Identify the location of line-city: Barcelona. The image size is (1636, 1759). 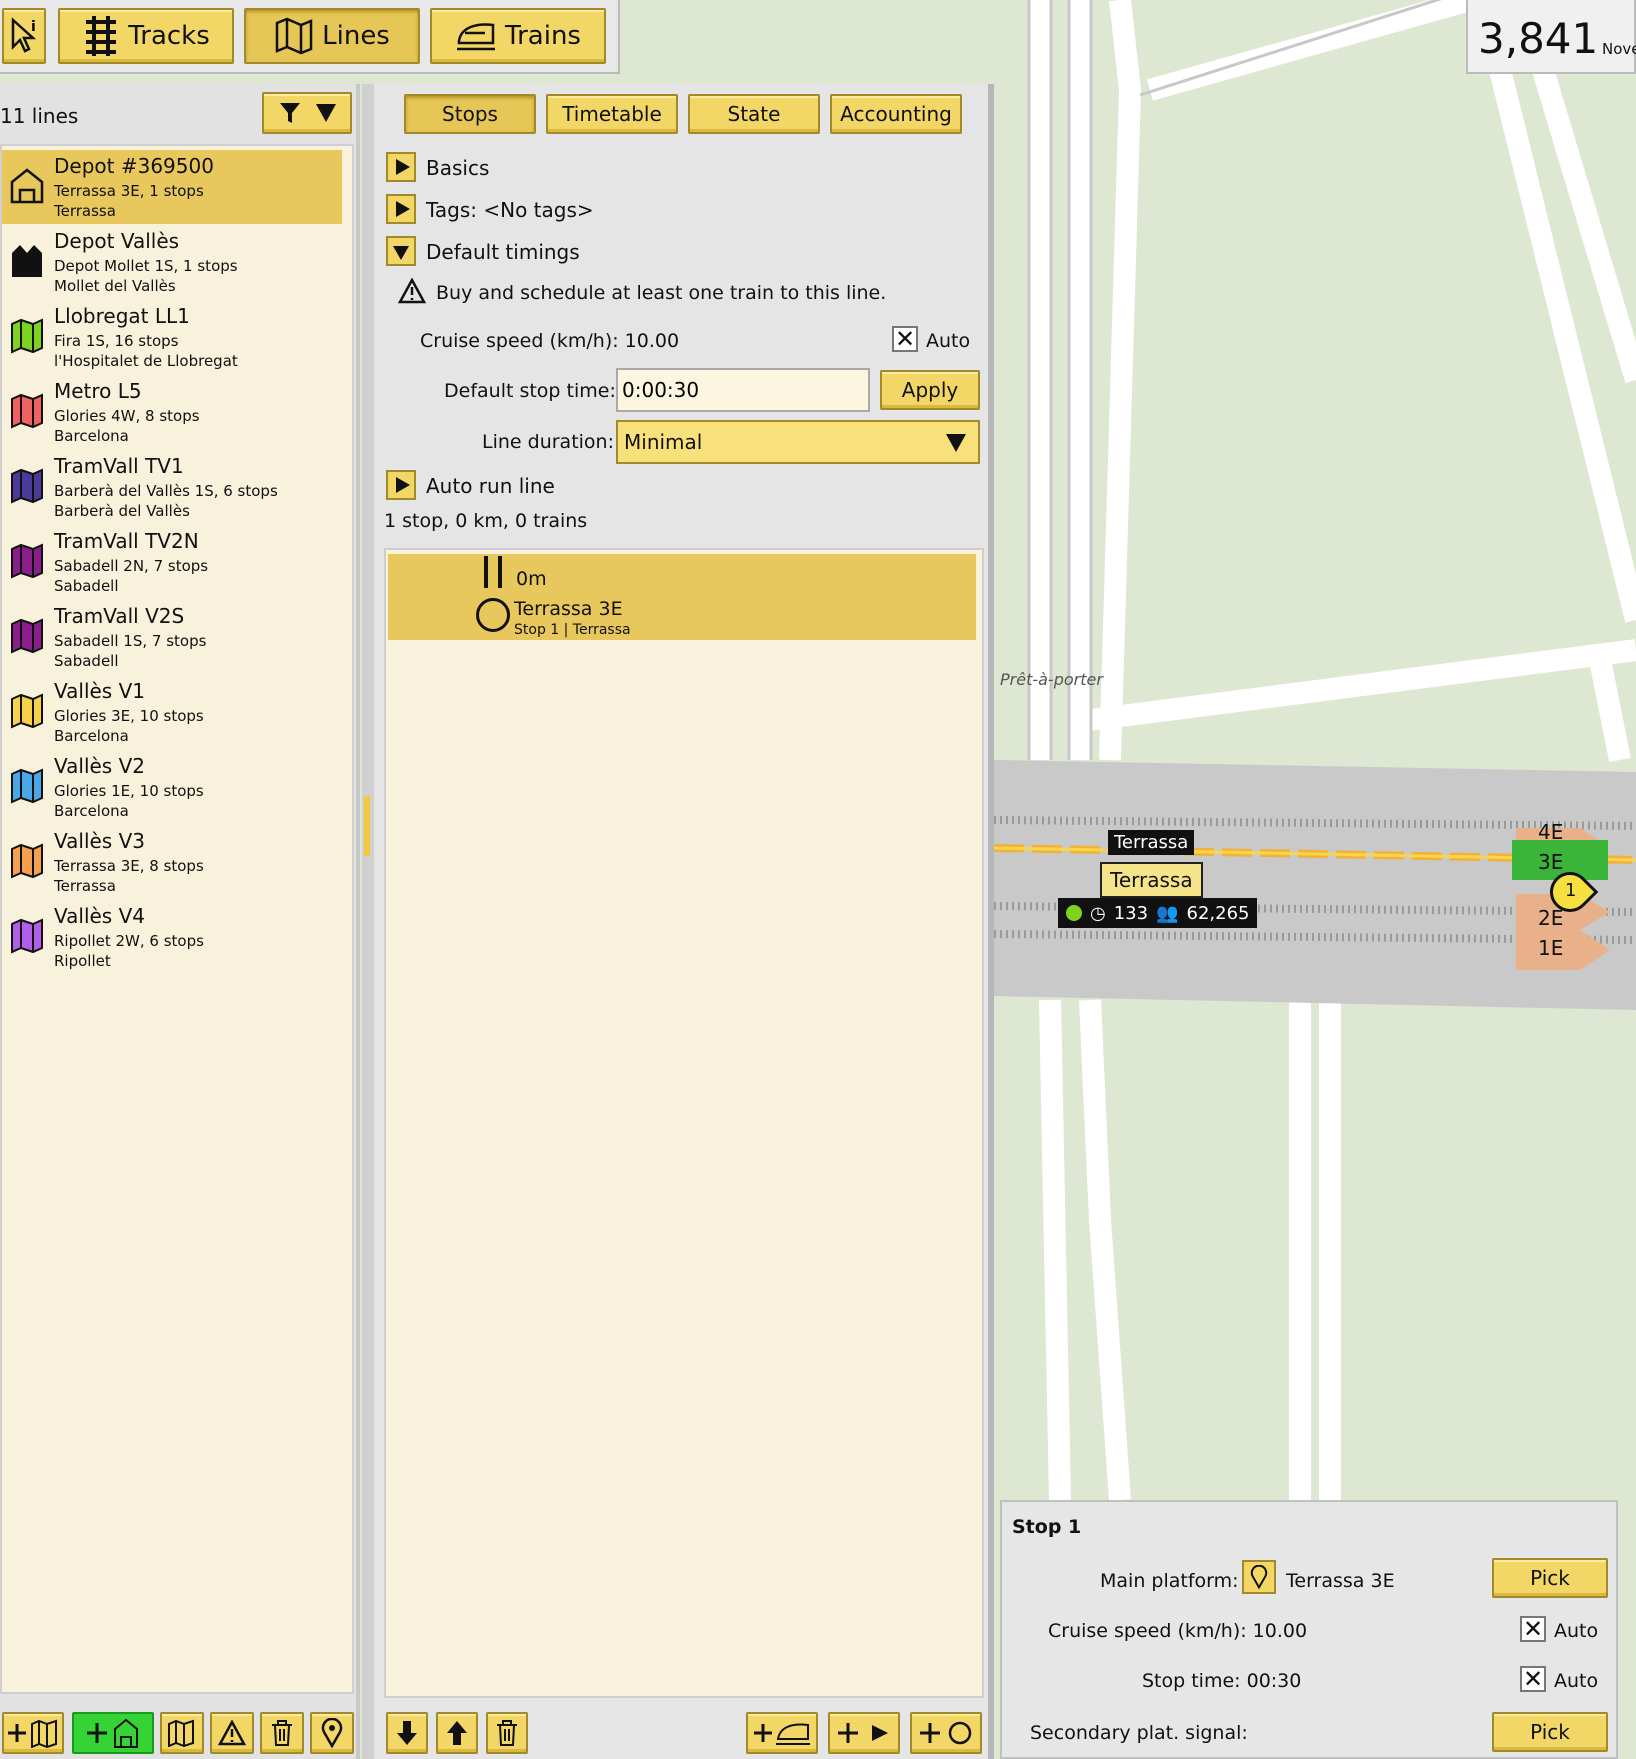
(91, 436).